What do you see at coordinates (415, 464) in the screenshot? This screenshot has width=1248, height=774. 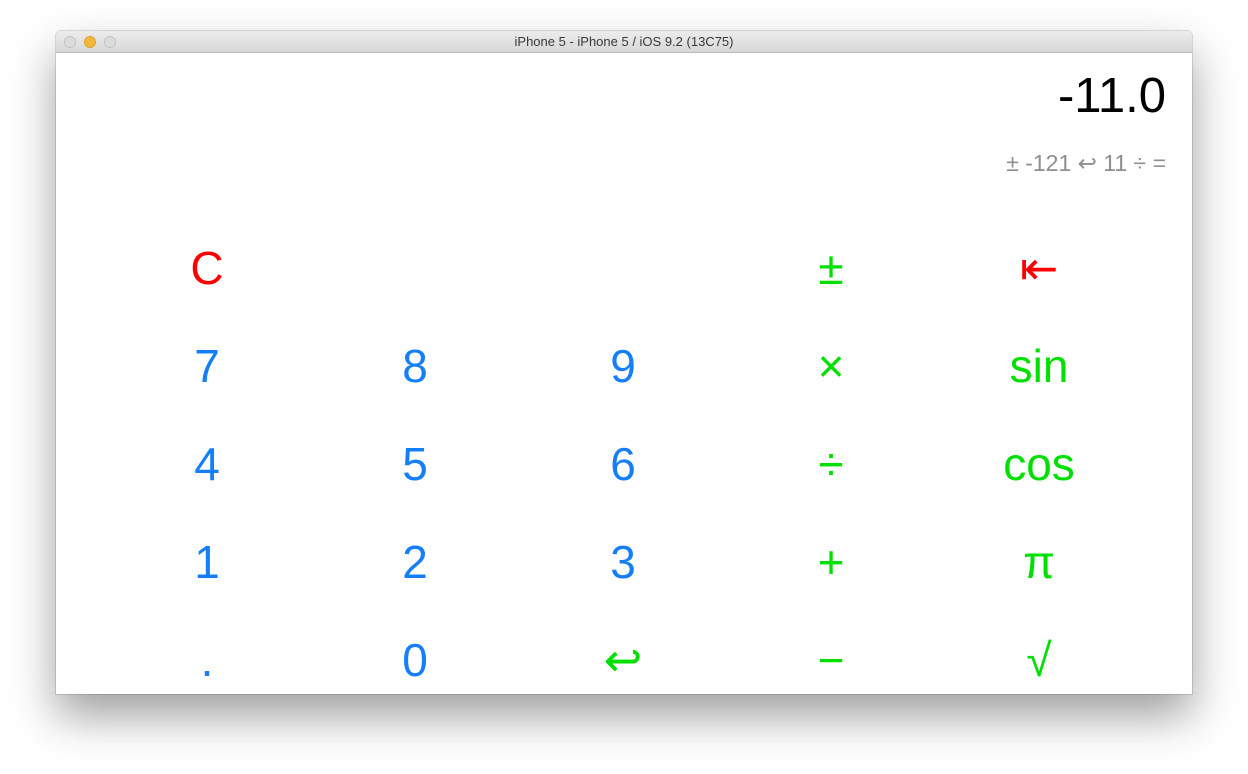 I see `digit-5-button: 5` at bounding box center [415, 464].